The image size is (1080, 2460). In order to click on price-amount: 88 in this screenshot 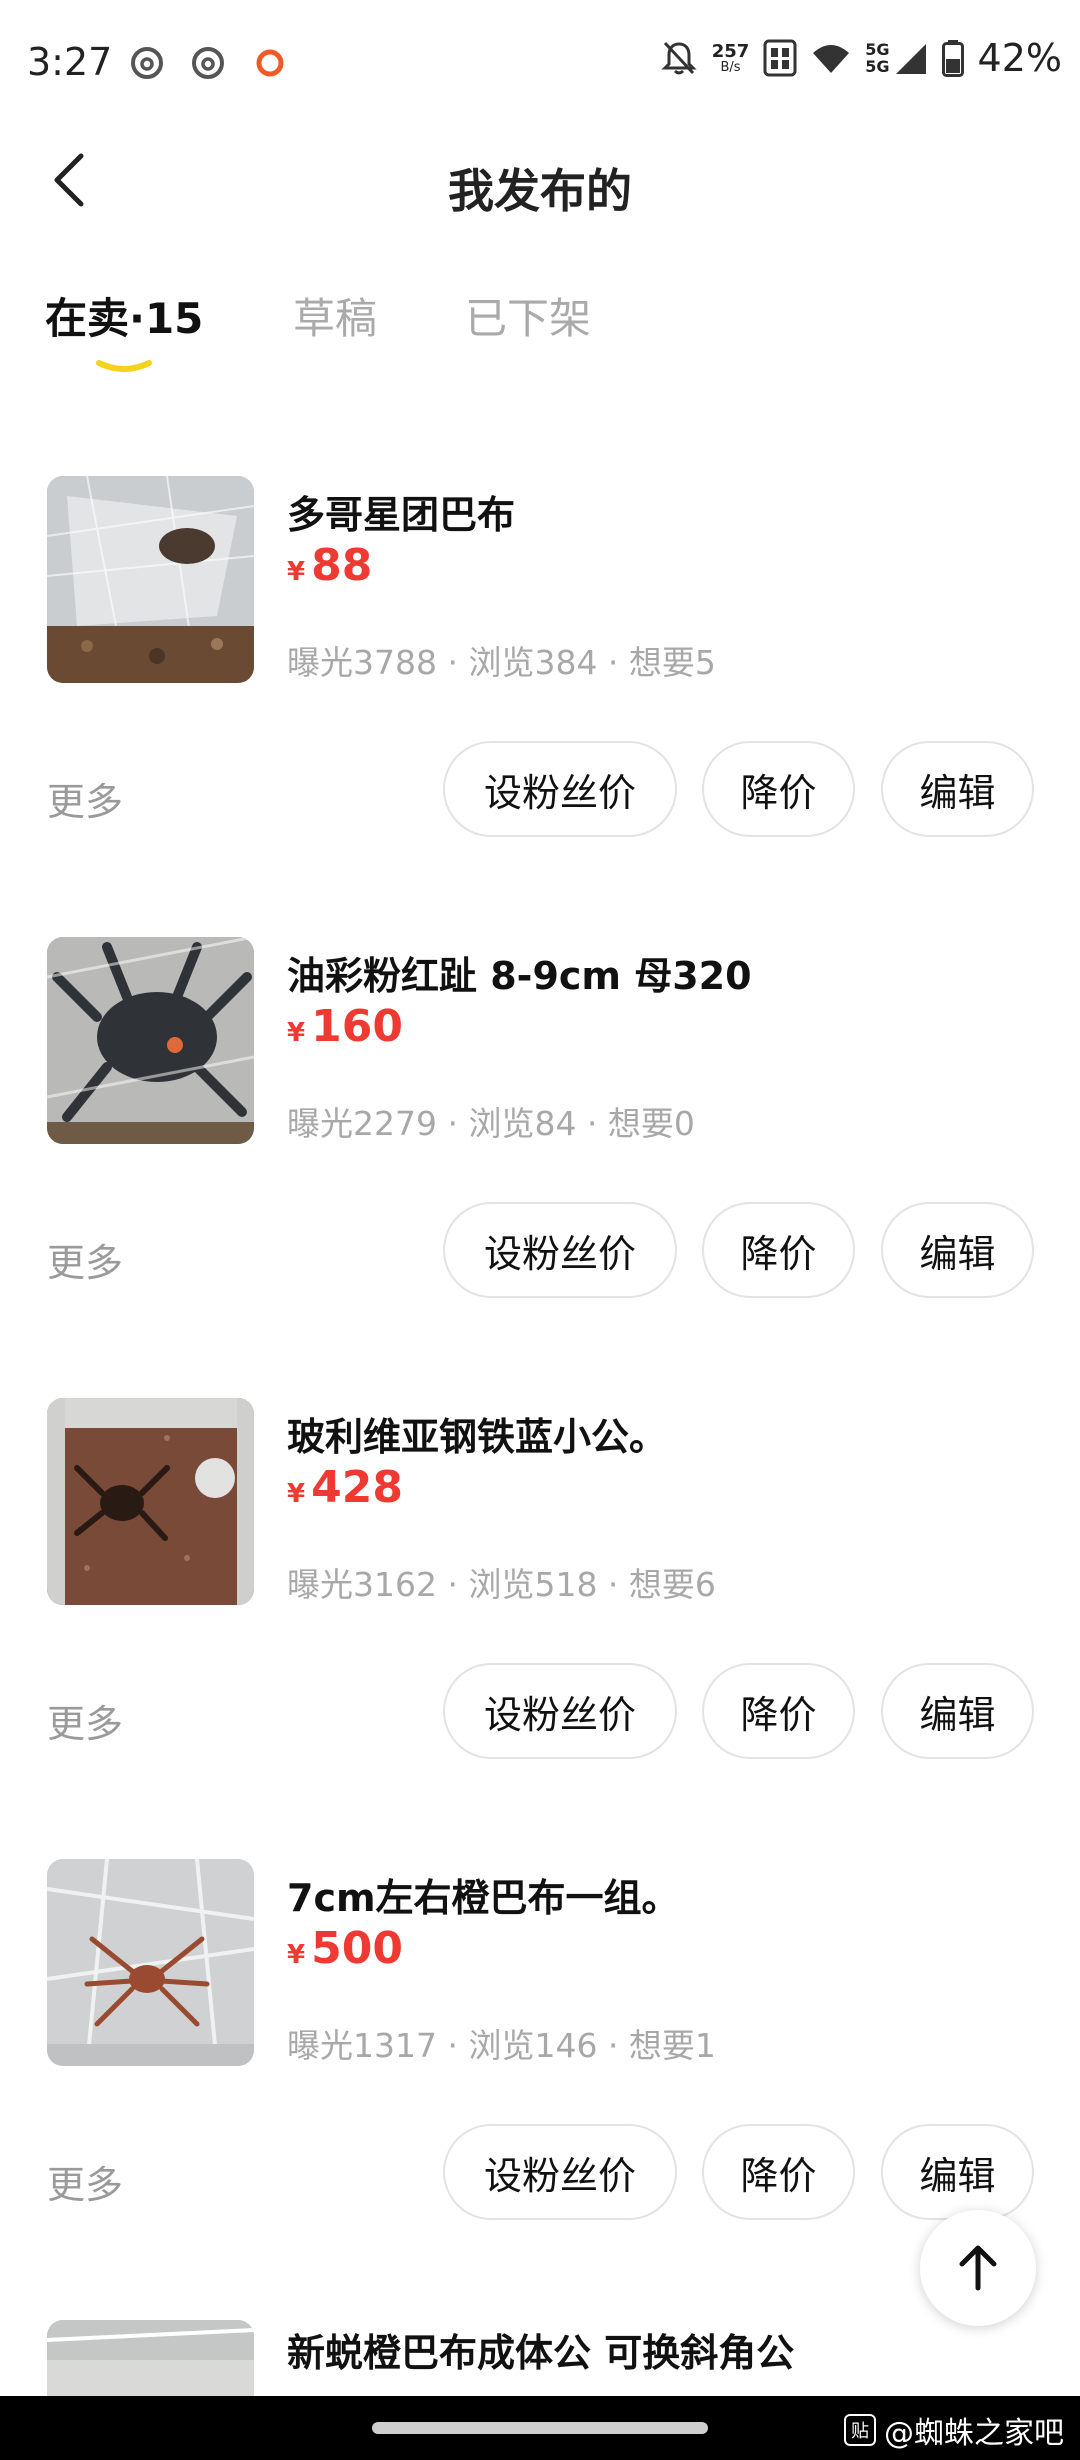, I will do `click(342, 565)`.